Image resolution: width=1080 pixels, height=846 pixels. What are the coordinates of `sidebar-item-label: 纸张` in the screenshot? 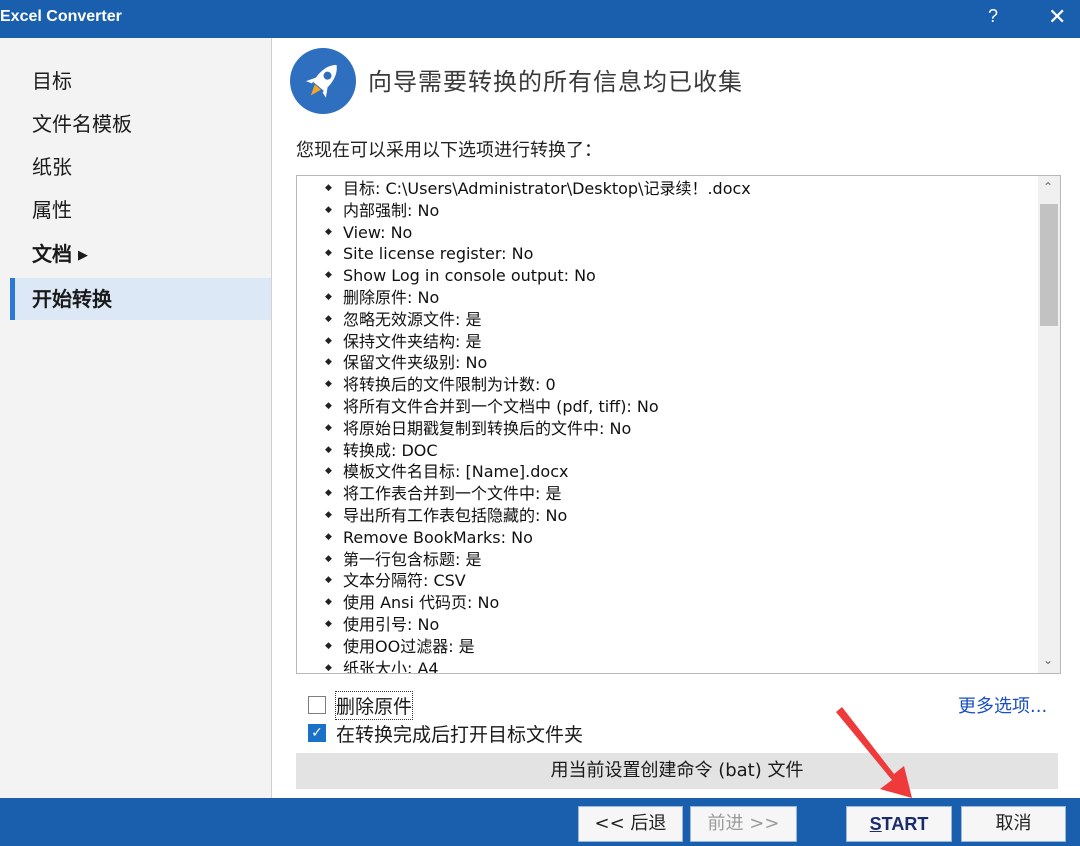 It's located at (52, 167).